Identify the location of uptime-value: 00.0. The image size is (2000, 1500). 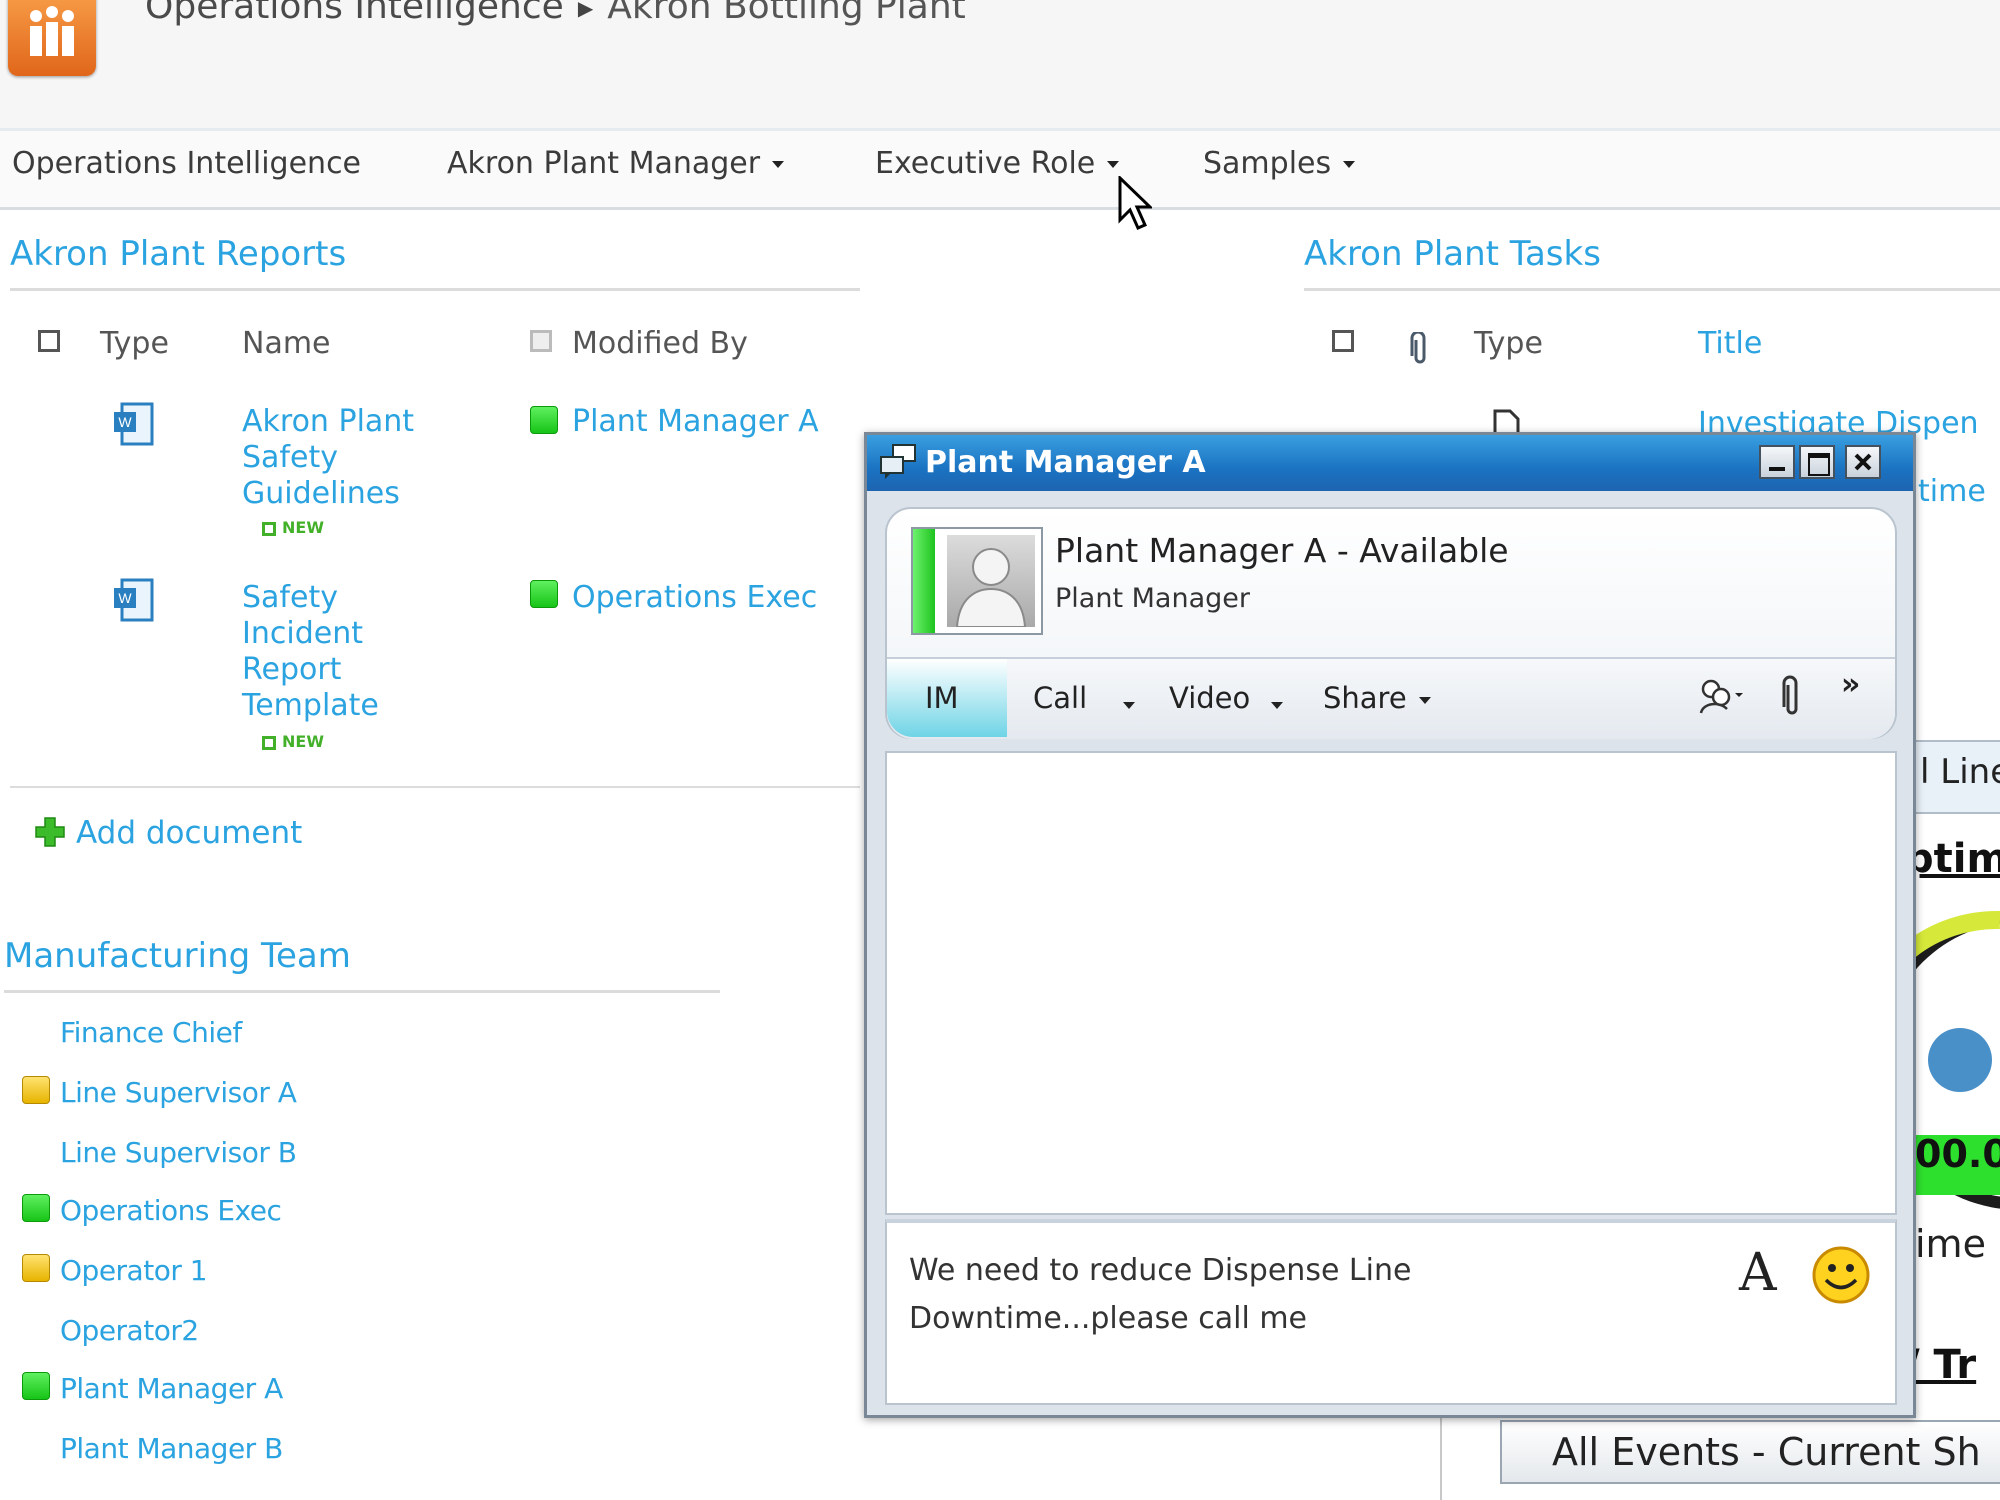
(1957, 1154).